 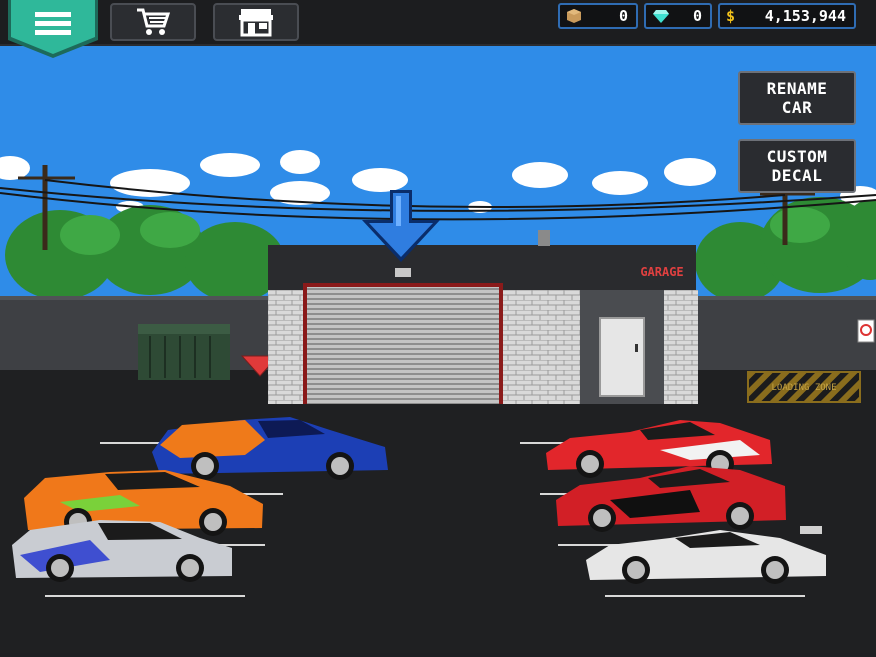 What do you see at coordinates (797, 175) in the screenshot?
I see `decal-label-2: DECAL` at bounding box center [797, 175].